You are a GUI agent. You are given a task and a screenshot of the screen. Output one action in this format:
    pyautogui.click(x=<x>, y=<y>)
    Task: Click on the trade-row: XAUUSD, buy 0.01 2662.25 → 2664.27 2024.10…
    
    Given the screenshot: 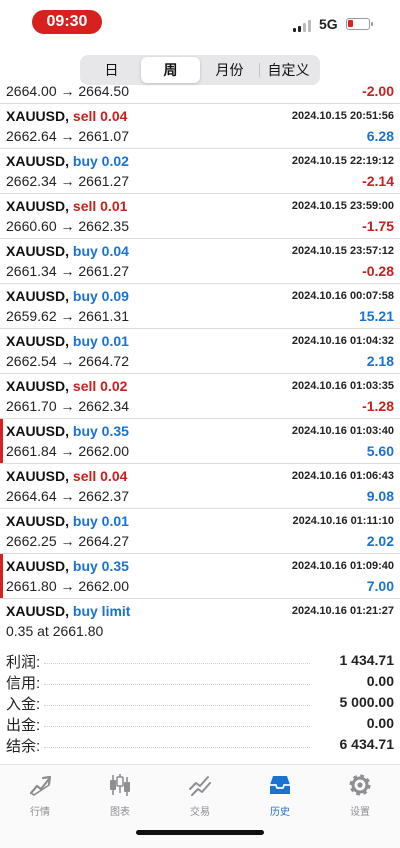 What is the action you would take?
    pyautogui.click(x=200, y=531)
    